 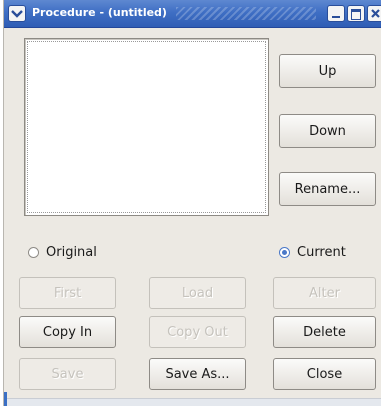 I want to click on alter-button: Alter, so click(x=324, y=293).